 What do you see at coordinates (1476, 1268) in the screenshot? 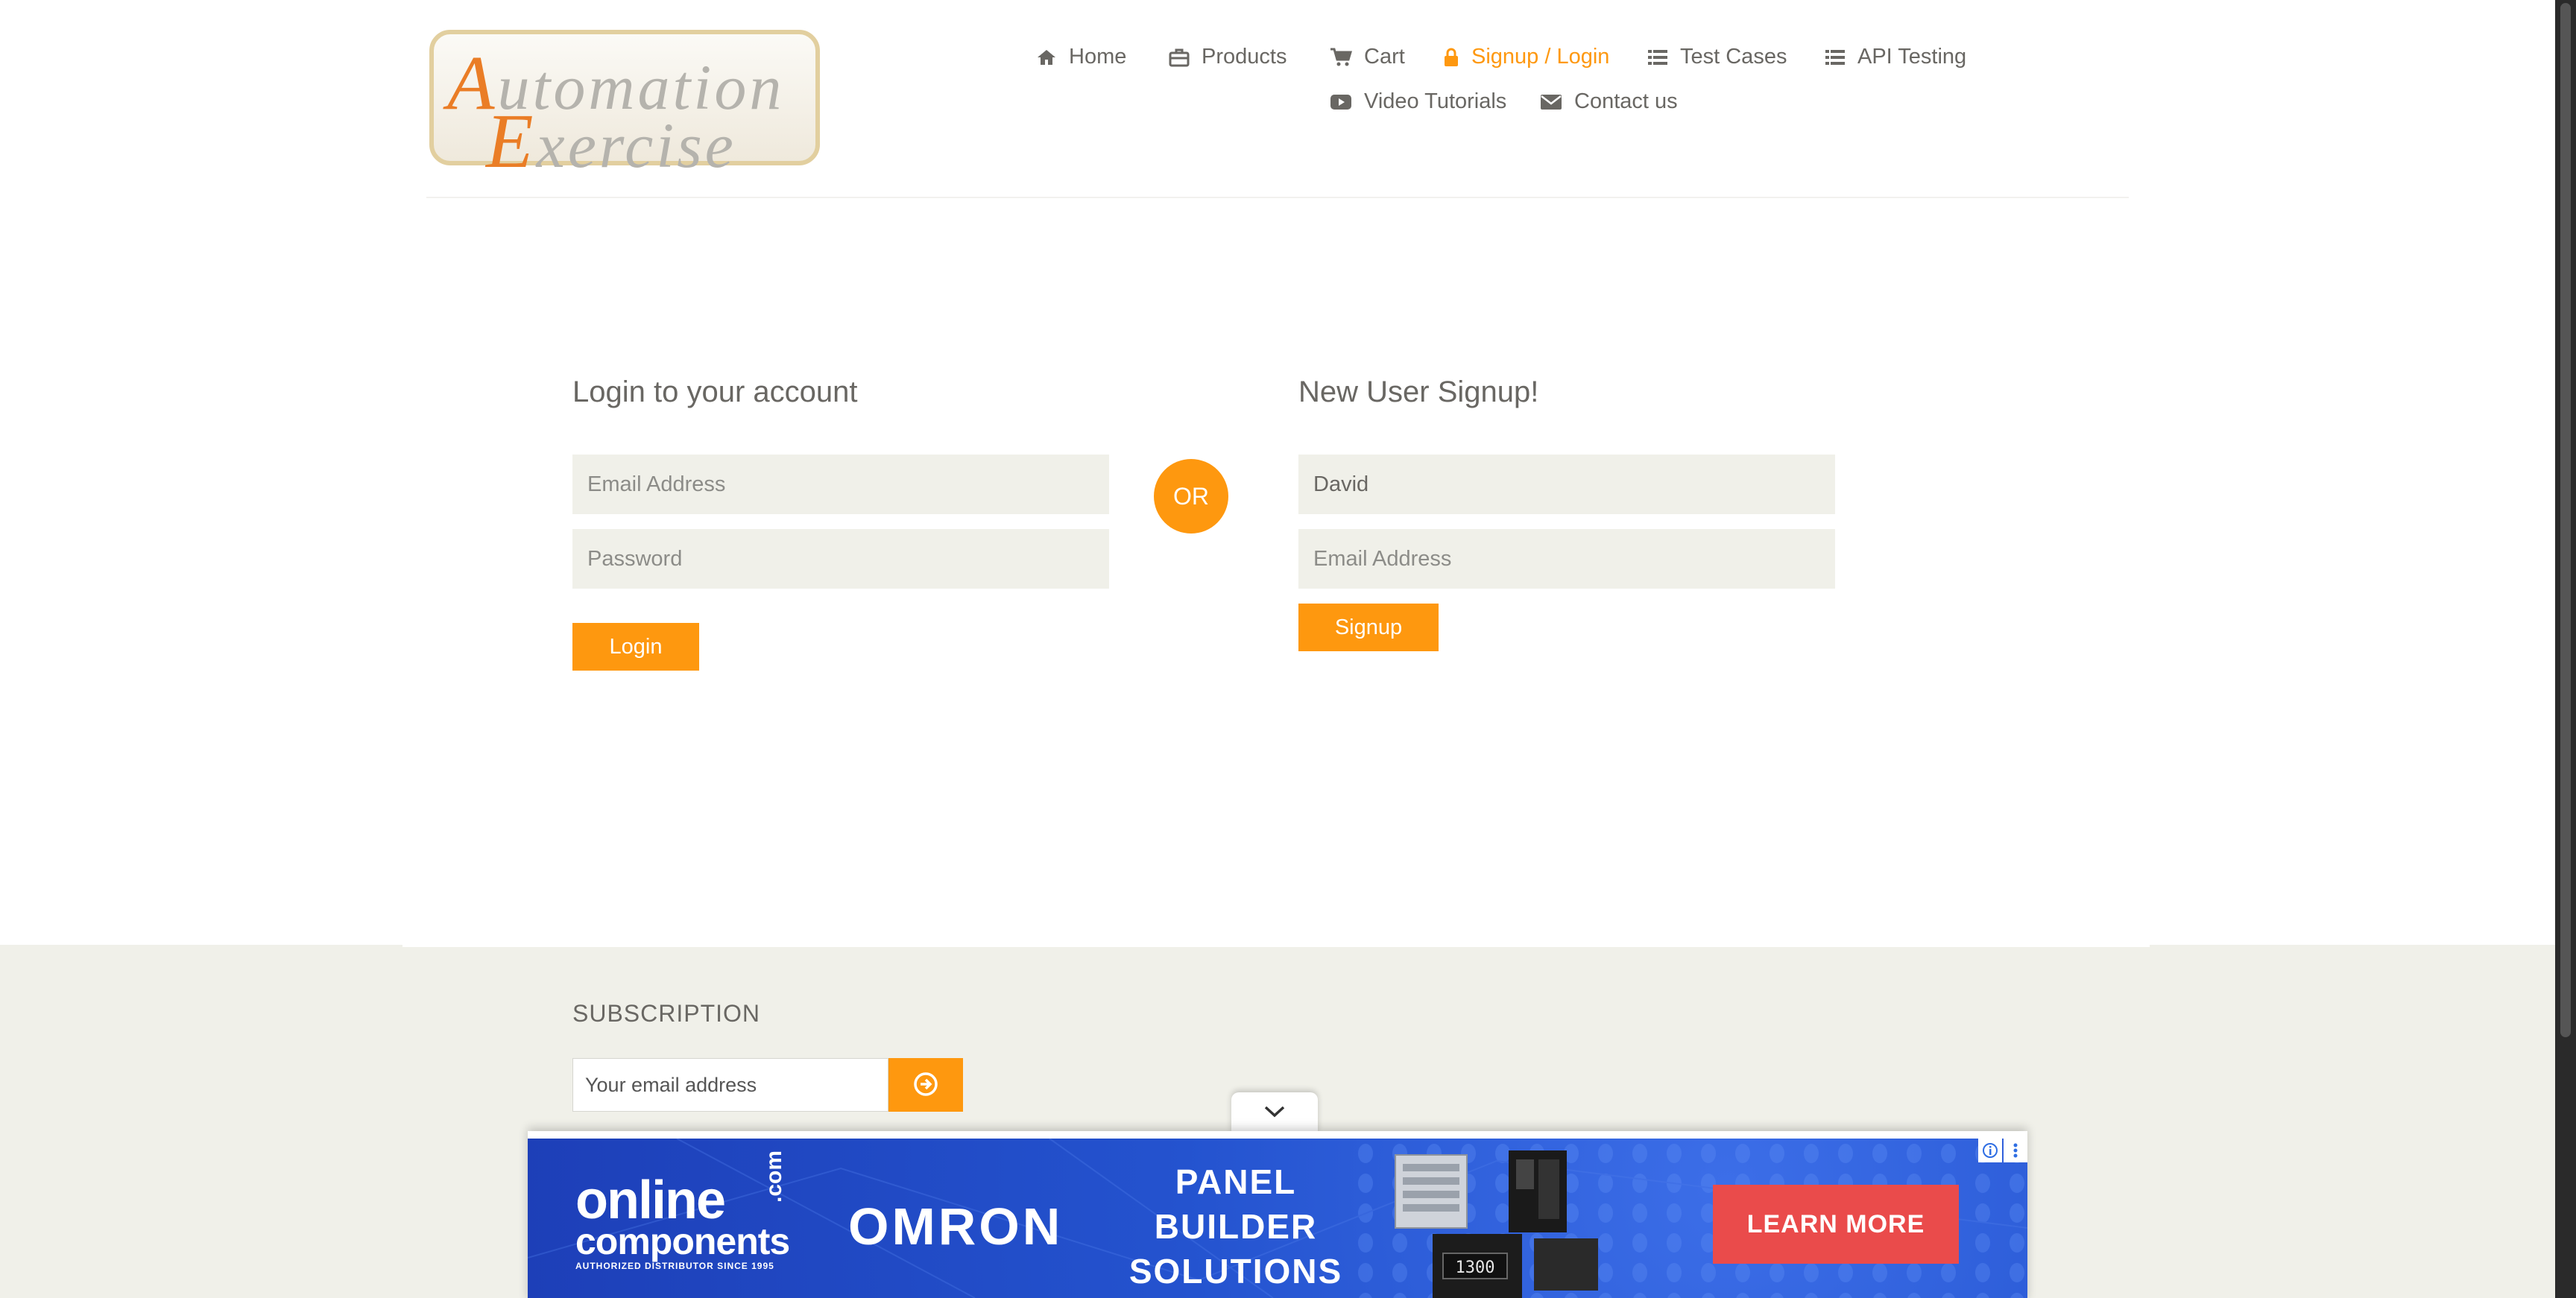
I see `svg-text: 1300` at bounding box center [1476, 1268].